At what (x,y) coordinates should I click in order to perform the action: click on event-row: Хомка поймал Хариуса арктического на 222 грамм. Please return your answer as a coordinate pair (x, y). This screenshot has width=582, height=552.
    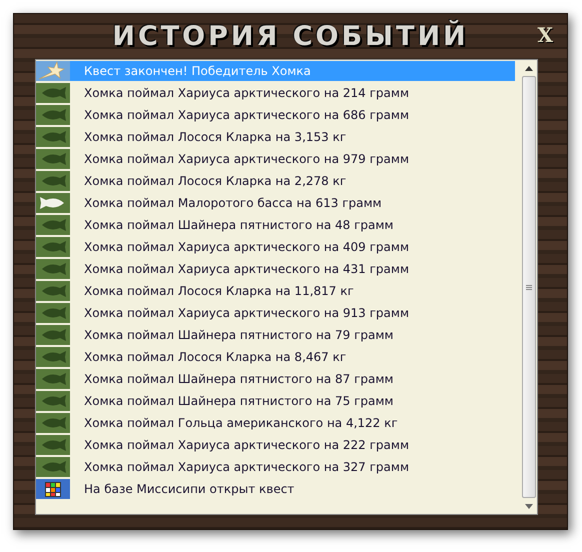
    Looking at the image, I should click on (275, 445).